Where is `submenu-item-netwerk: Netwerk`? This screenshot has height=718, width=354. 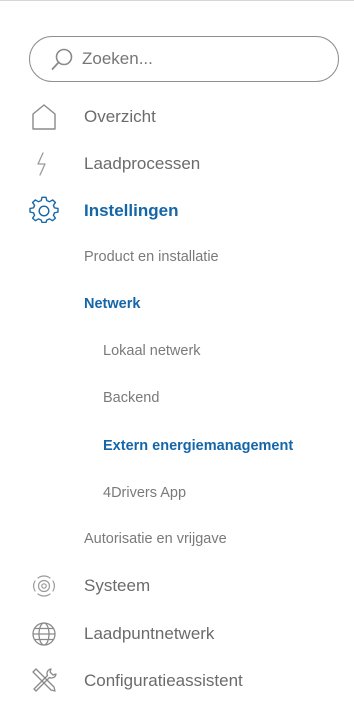
submenu-item-netwerk: Netwerk is located at coordinates (112, 304).